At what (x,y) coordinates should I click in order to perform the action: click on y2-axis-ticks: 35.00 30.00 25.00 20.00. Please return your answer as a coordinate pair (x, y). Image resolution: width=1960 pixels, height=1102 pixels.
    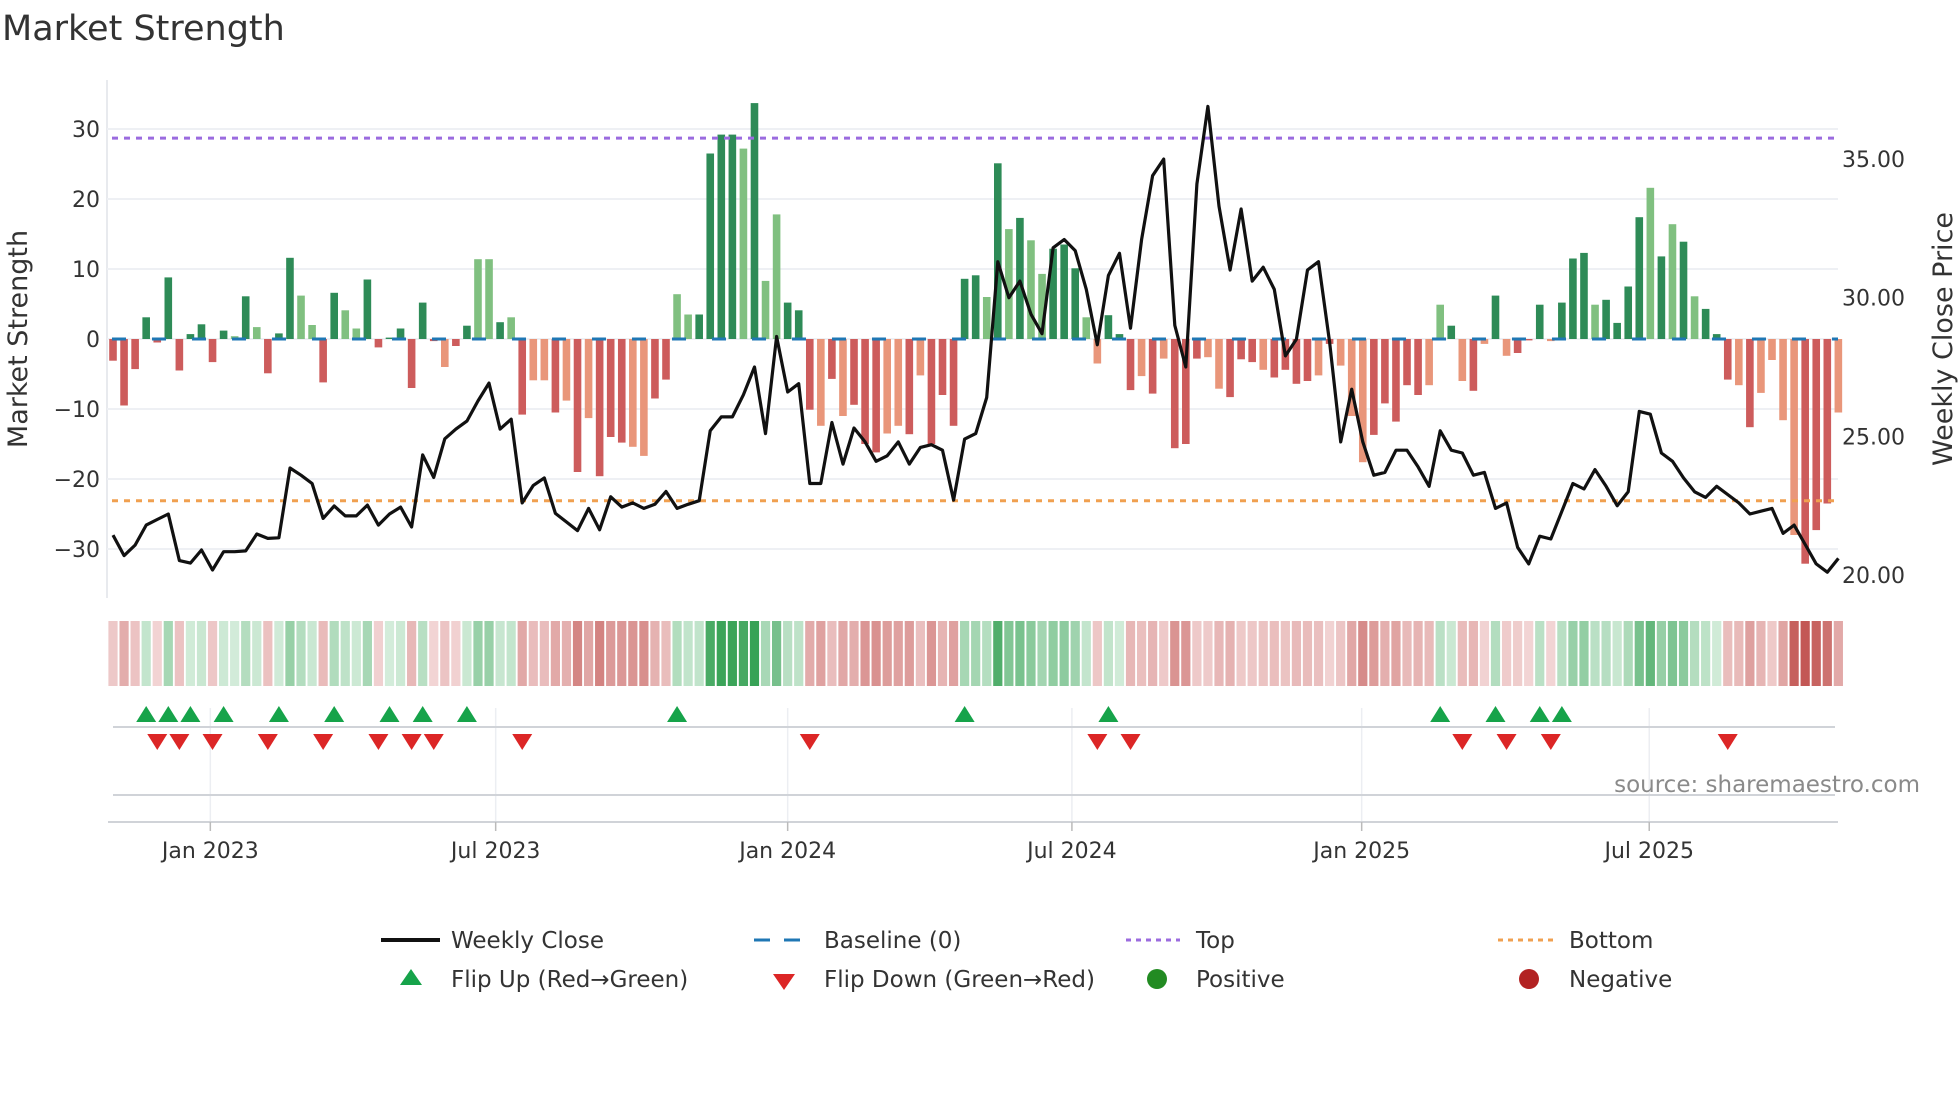
    Looking at the image, I should click on (1873, 368).